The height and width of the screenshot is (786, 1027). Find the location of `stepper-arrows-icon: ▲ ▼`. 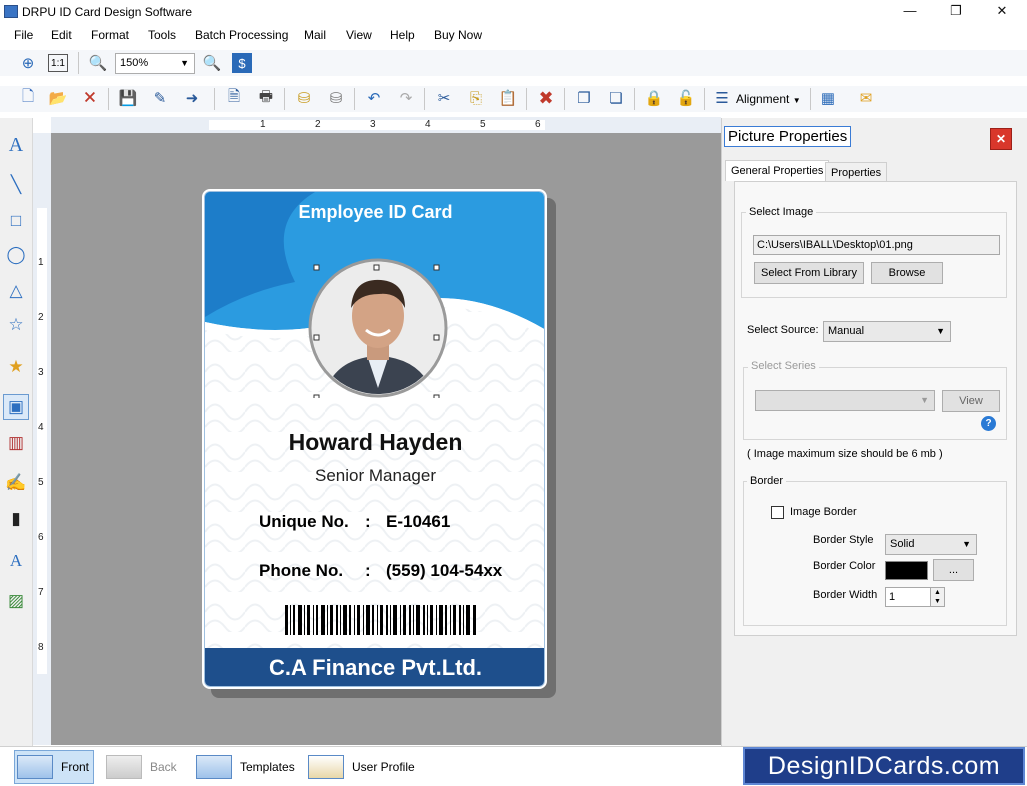

stepper-arrows-icon: ▲ ▼ is located at coordinates (937, 597).